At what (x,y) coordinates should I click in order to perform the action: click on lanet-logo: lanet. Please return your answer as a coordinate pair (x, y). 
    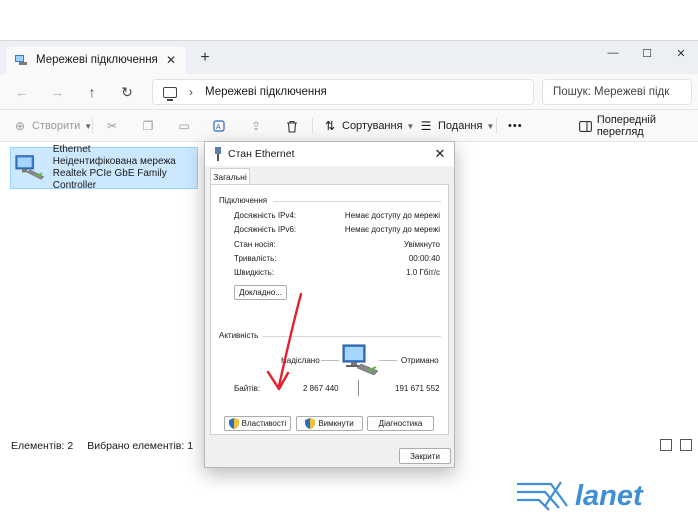
    Looking at the image, I should click on (600, 495).